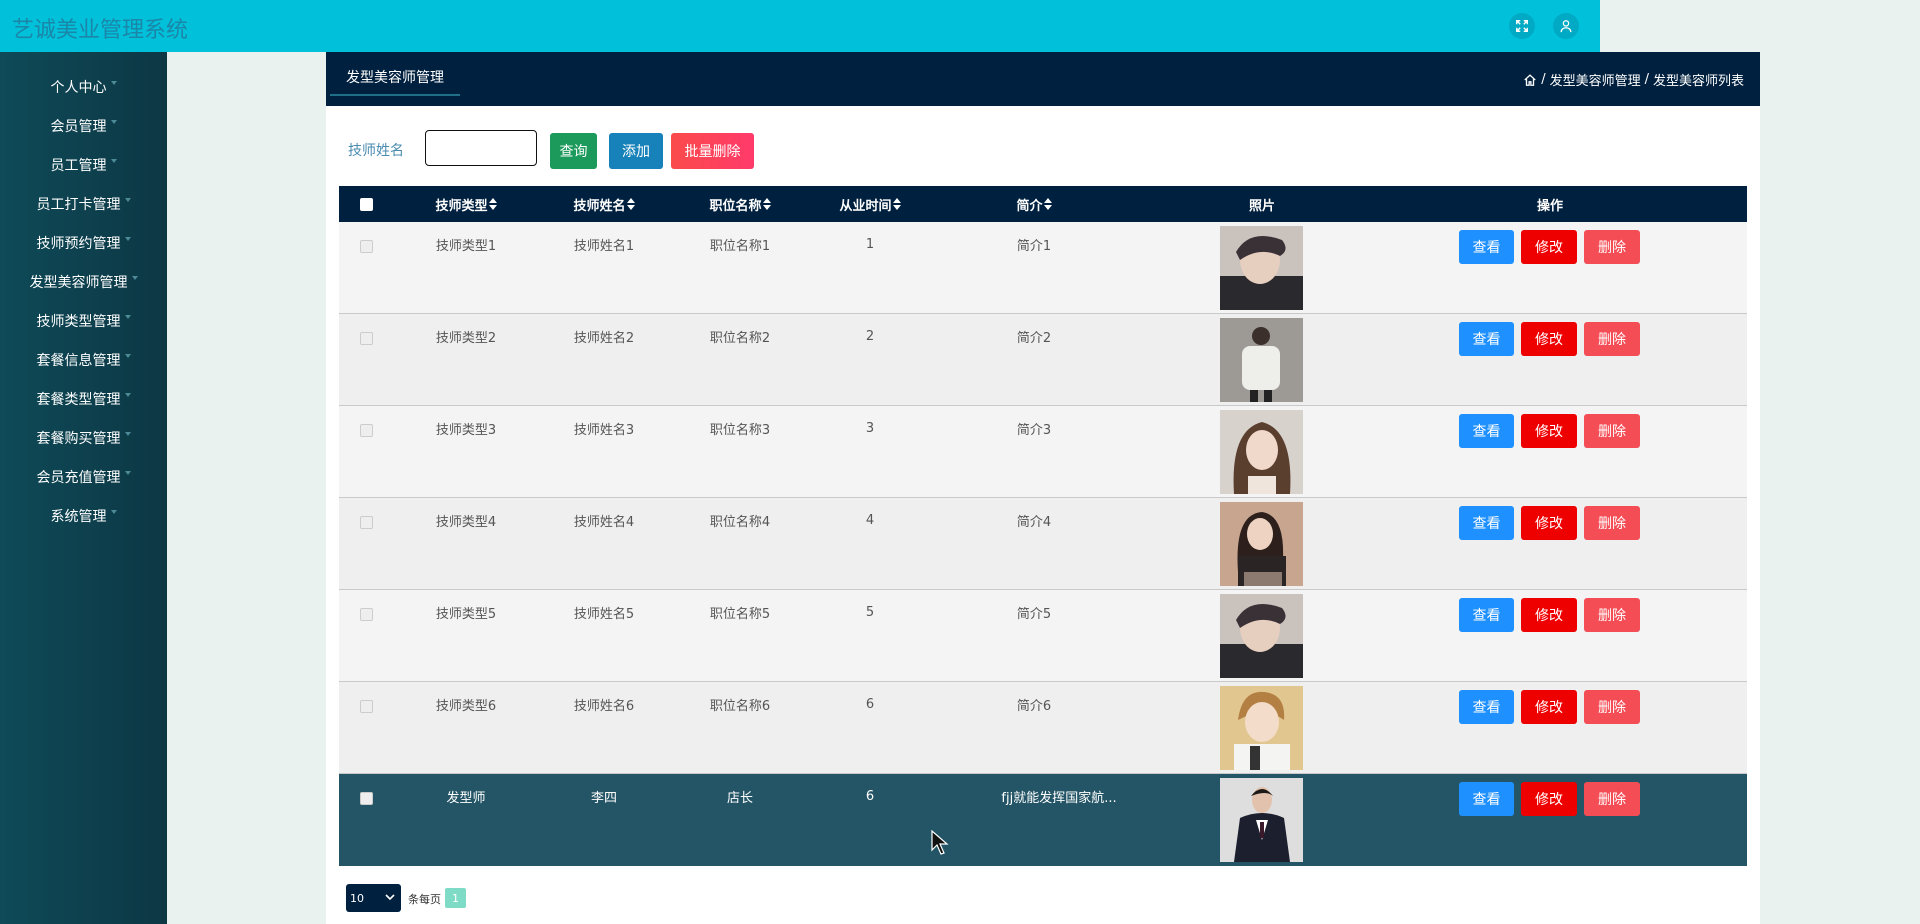 The height and width of the screenshot is (924, 1920). Describe the element at coordinates (466, 204) in the screenshot. I see `column-header-type: 技师类型` at that location.